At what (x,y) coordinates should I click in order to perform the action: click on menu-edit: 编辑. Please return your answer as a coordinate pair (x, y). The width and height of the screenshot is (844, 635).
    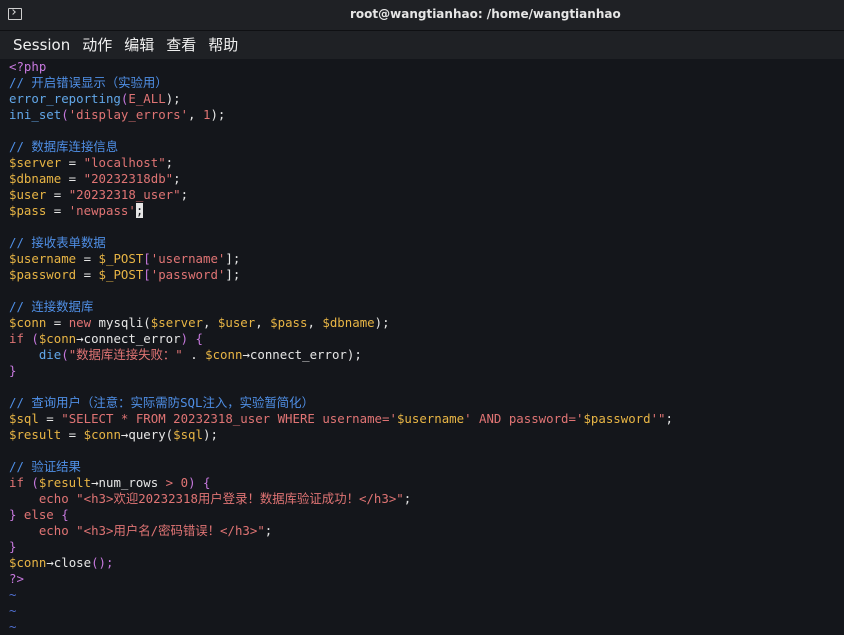
    Looking at the image, I should click on (139, 45).